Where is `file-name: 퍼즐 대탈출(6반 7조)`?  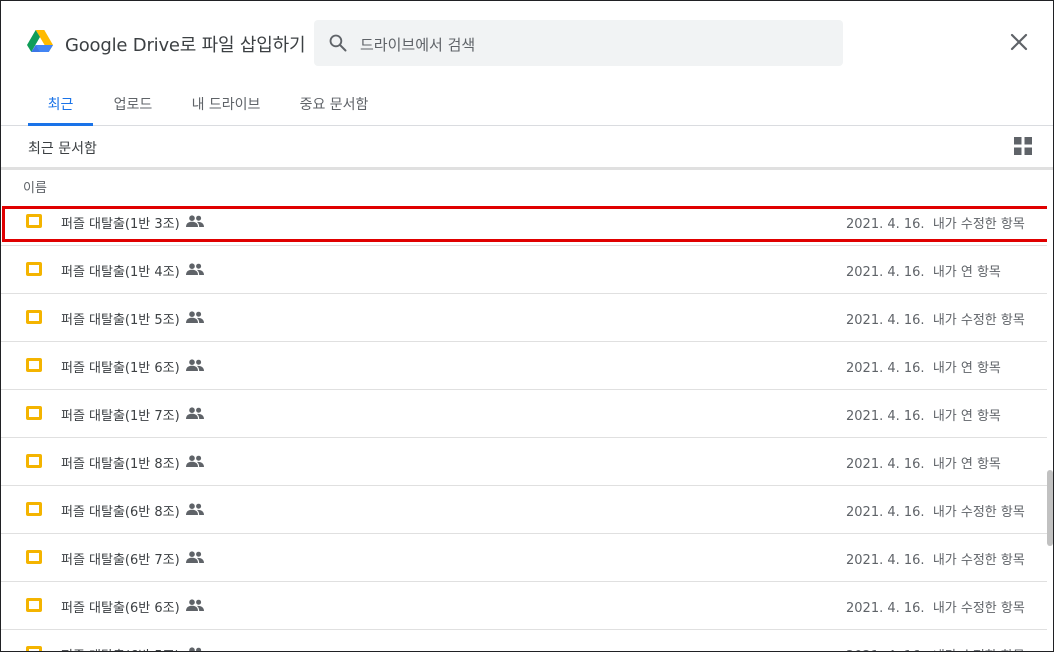
file-name: 퍼즐 대탈출(6반 7조) is located at coordinates (120, 560).